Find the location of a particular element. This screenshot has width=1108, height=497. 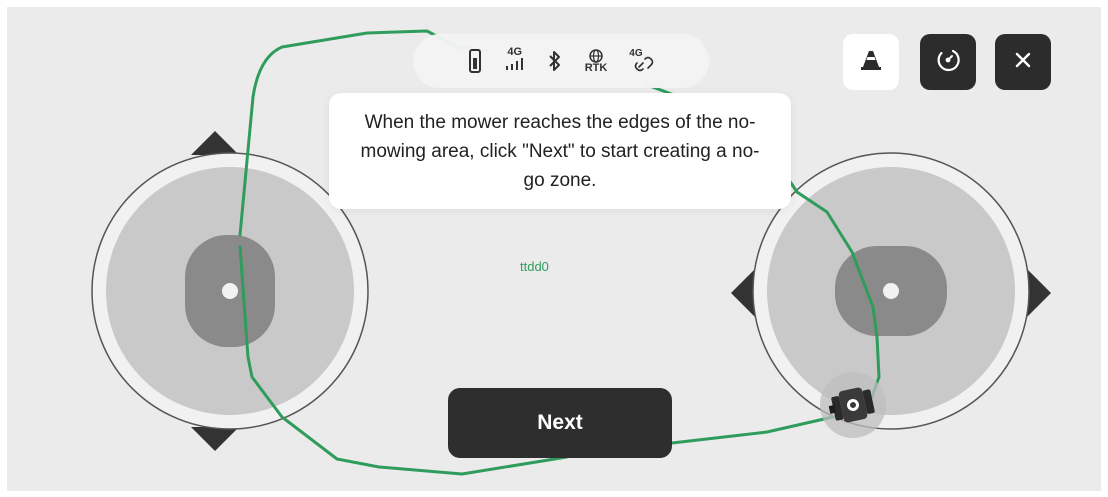

joystick-arrow-right-icon is located at coordinates (1039, 293).